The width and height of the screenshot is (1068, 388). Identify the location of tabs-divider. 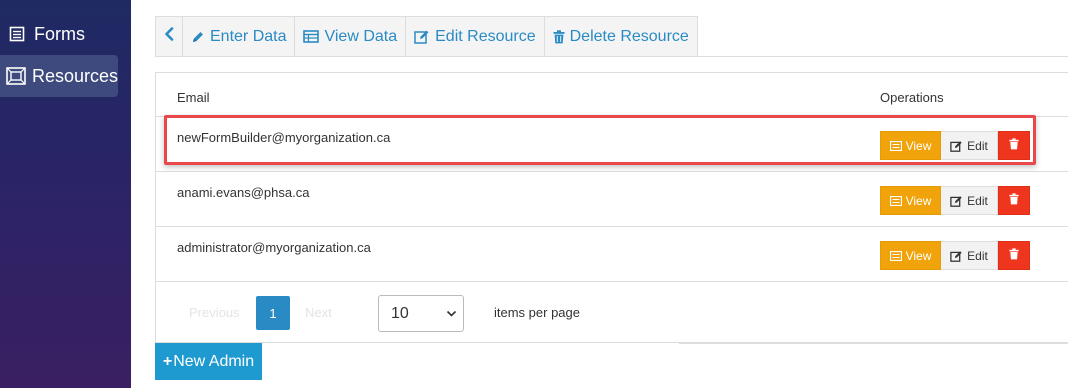
(873, 56).